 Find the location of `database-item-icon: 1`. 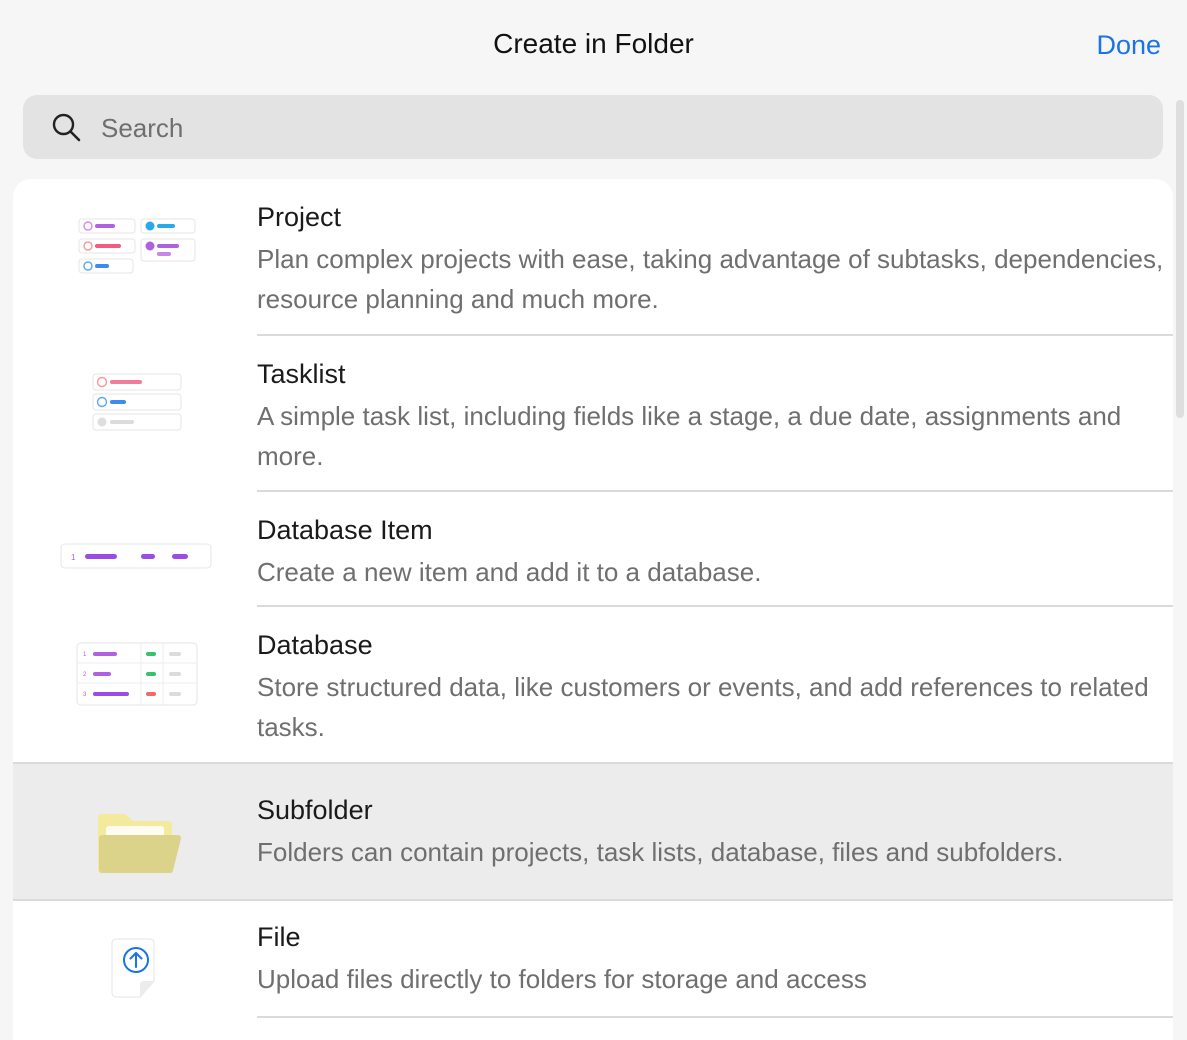

database-item-icon: 1 is located at coordinates (135, 556).